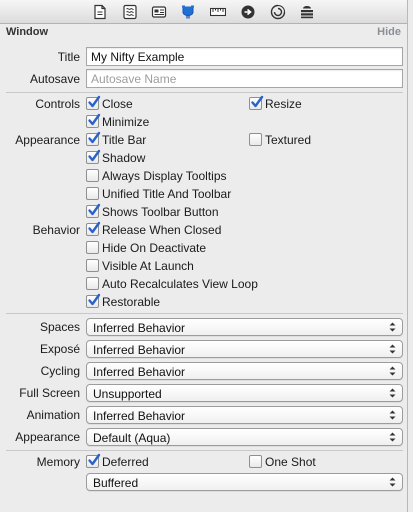 The width and height of the screenshot is (413, 512). What do you see at coordinates (244, 482) in the screenshot?
I see `backing-popup: Buffered` at bounding box center [244, 482].